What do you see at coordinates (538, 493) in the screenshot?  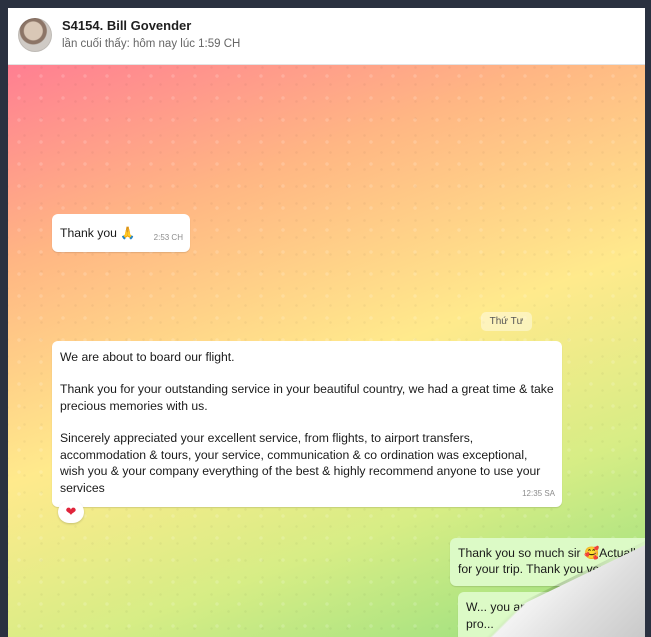 I see `message-time: 12:35 SA` at bounding box center [538, 493].